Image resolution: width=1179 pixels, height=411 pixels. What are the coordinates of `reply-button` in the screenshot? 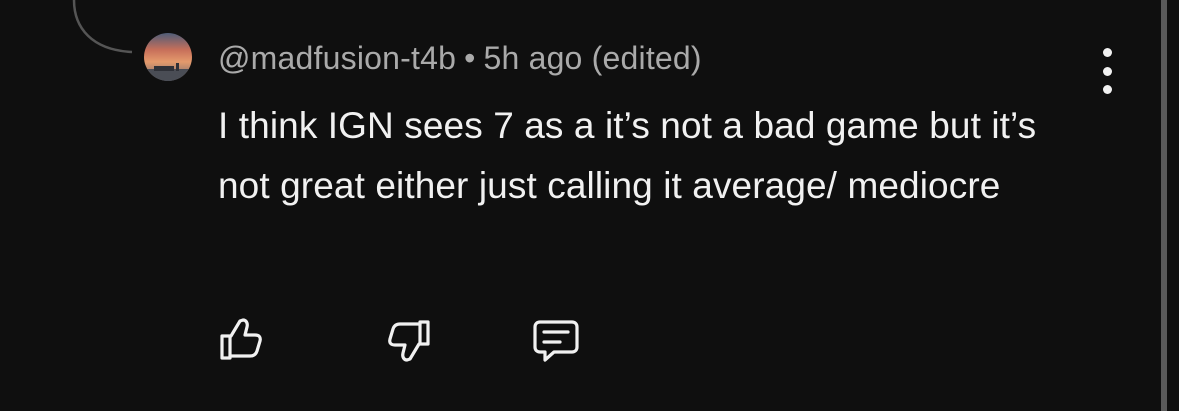 It's located at (556, 340).